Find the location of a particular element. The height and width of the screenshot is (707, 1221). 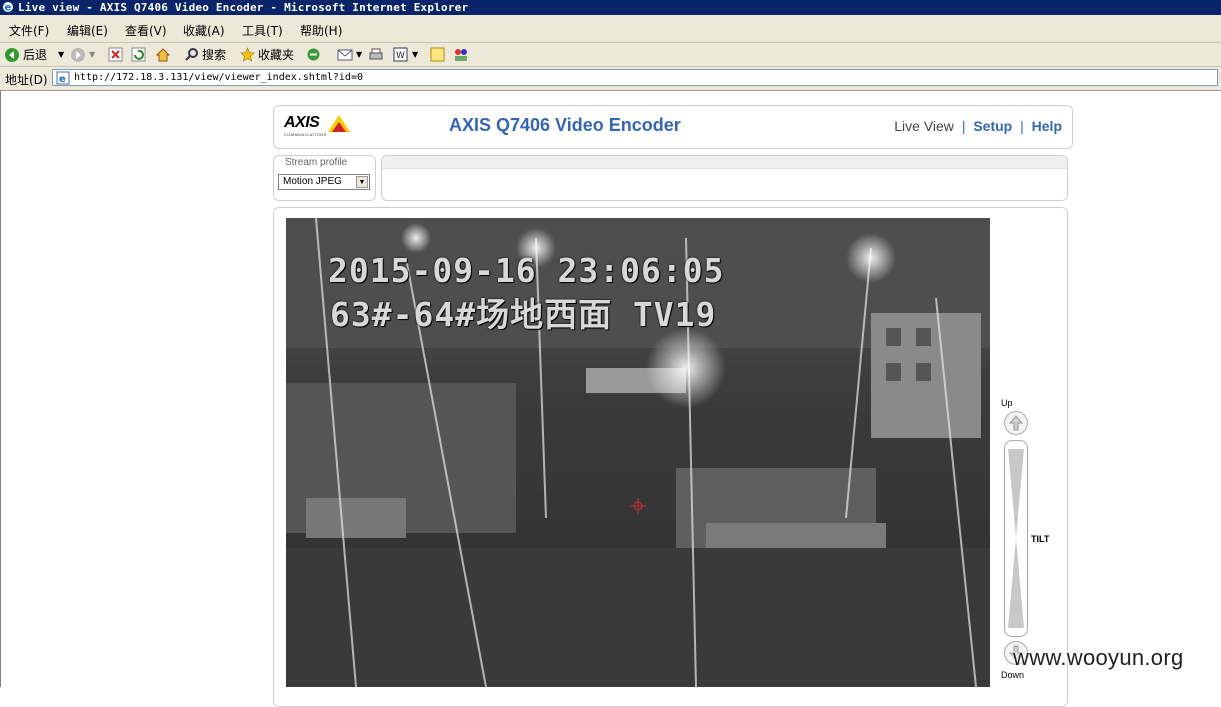

print-button is located at coordinates (376, 54).